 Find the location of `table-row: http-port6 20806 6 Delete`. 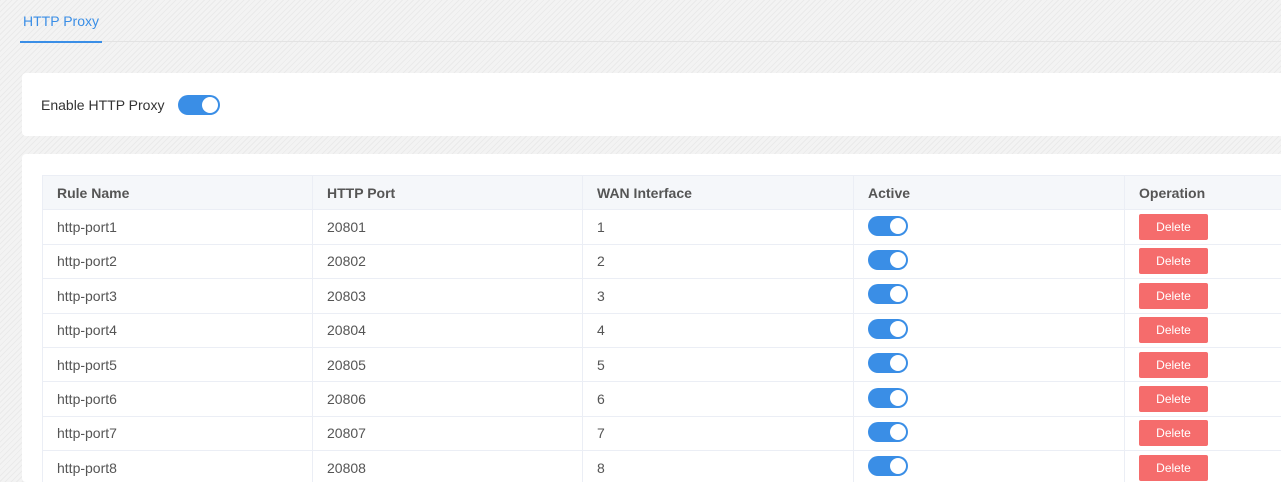

table-row: http-port6 20806 6 Delete is located at coordinates (661, 399).